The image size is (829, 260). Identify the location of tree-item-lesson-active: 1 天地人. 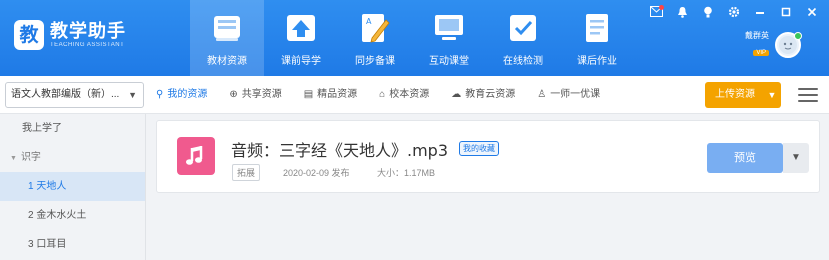
(72, 186).